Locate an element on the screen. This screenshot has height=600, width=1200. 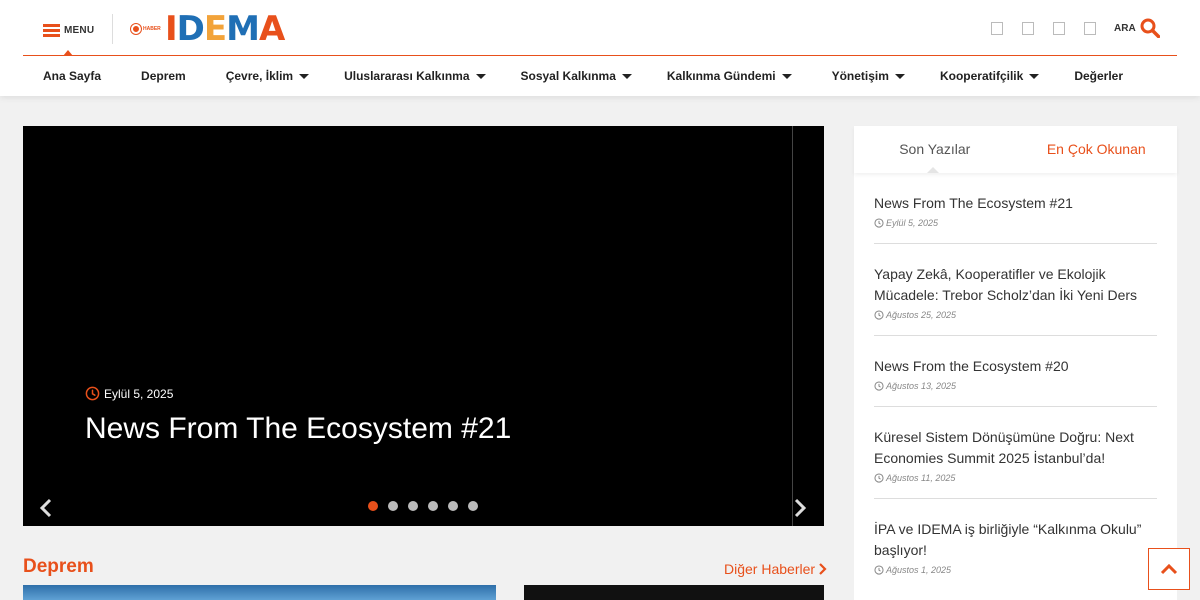
logo-letter: A is located at coordinates (271, 29).